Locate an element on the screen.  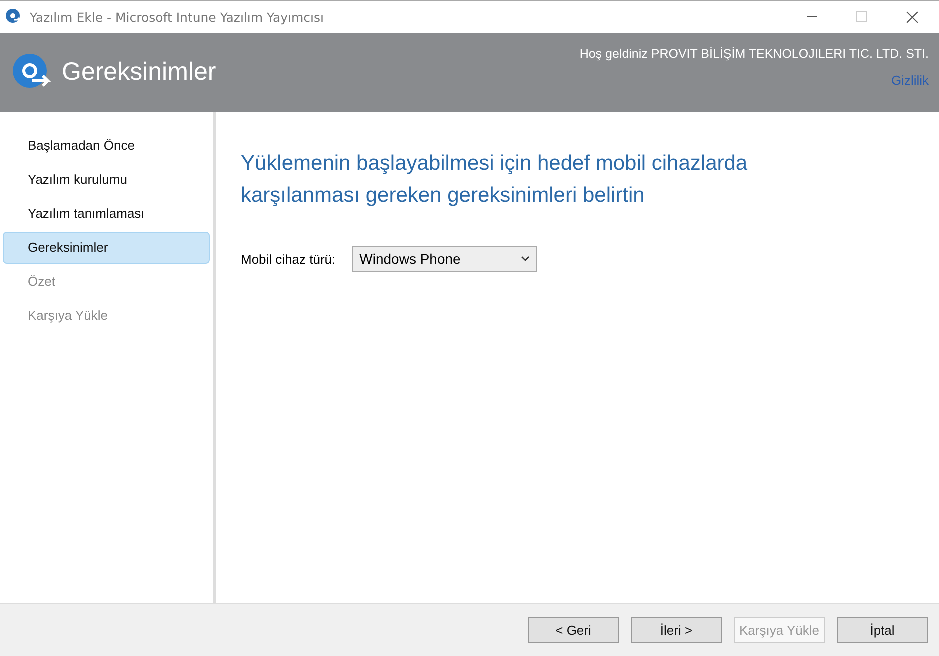
welcome-text: Hoş geldiniz PROVIT BİLİŞİM TEKNOLOJILERI TIC. LTD. STI. is located at coordinates (754, 54).